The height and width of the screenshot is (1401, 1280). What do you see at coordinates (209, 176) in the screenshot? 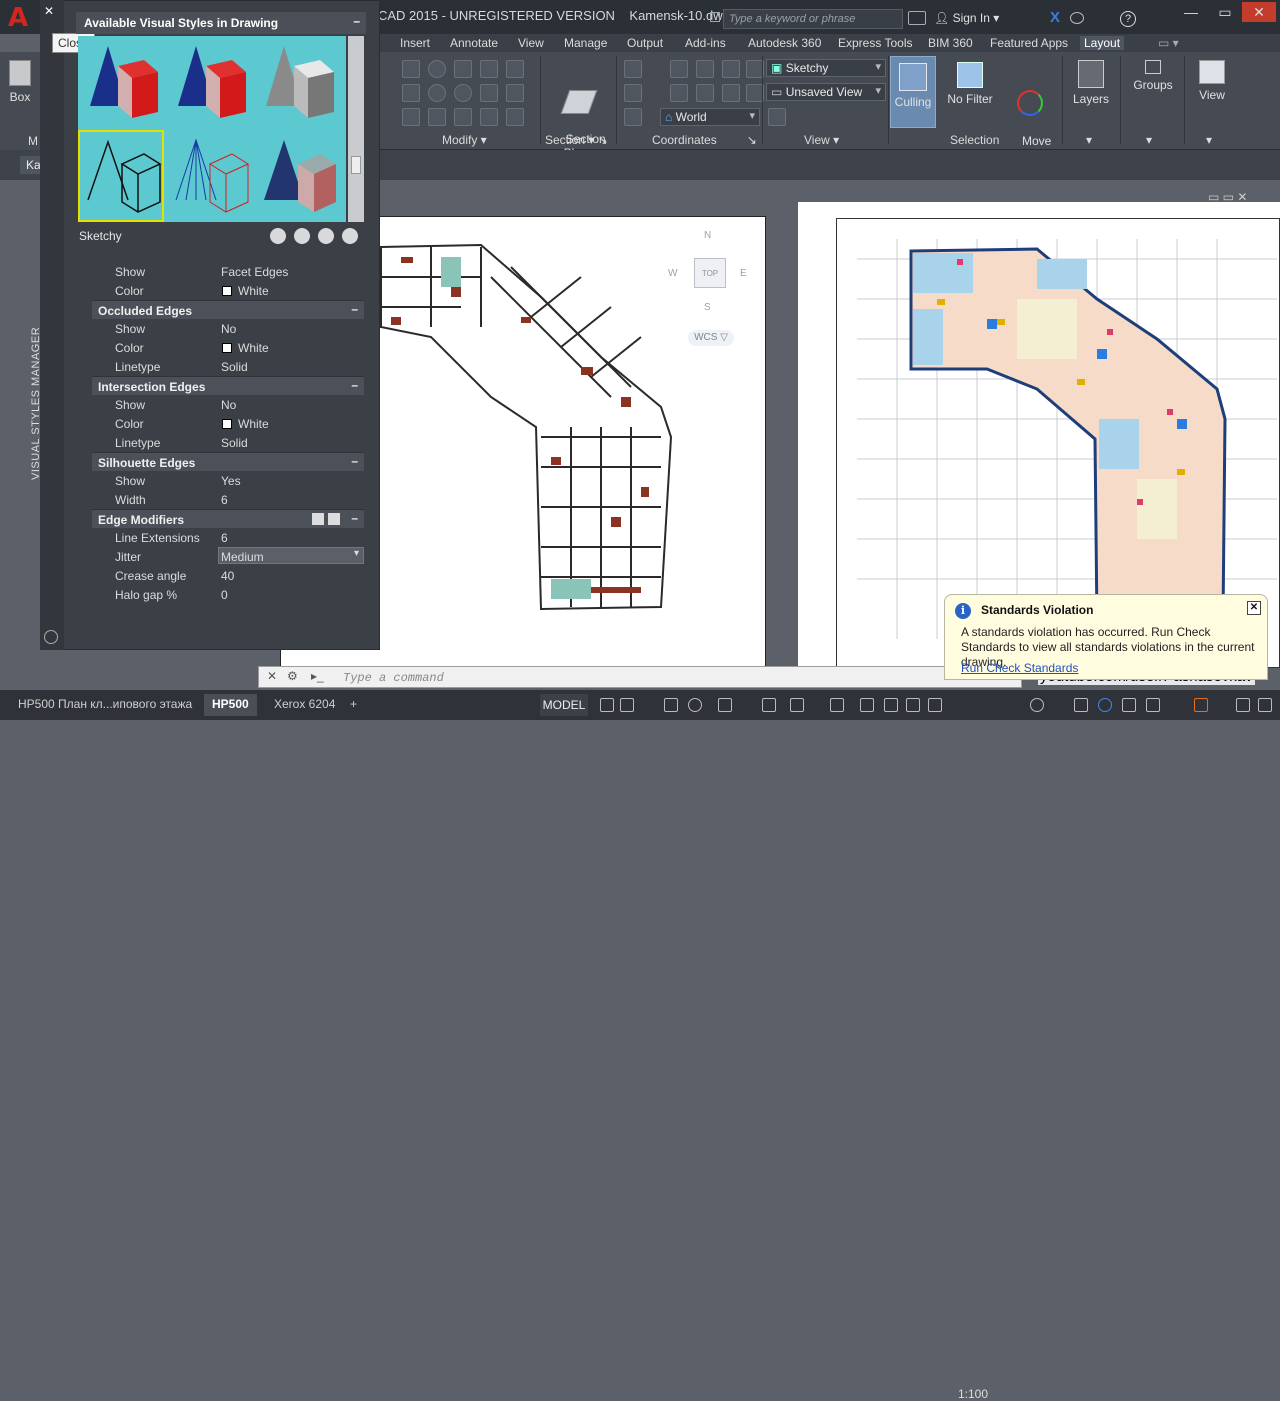
I see `style-swatch-wireframe` at bounding box center [209, 176].